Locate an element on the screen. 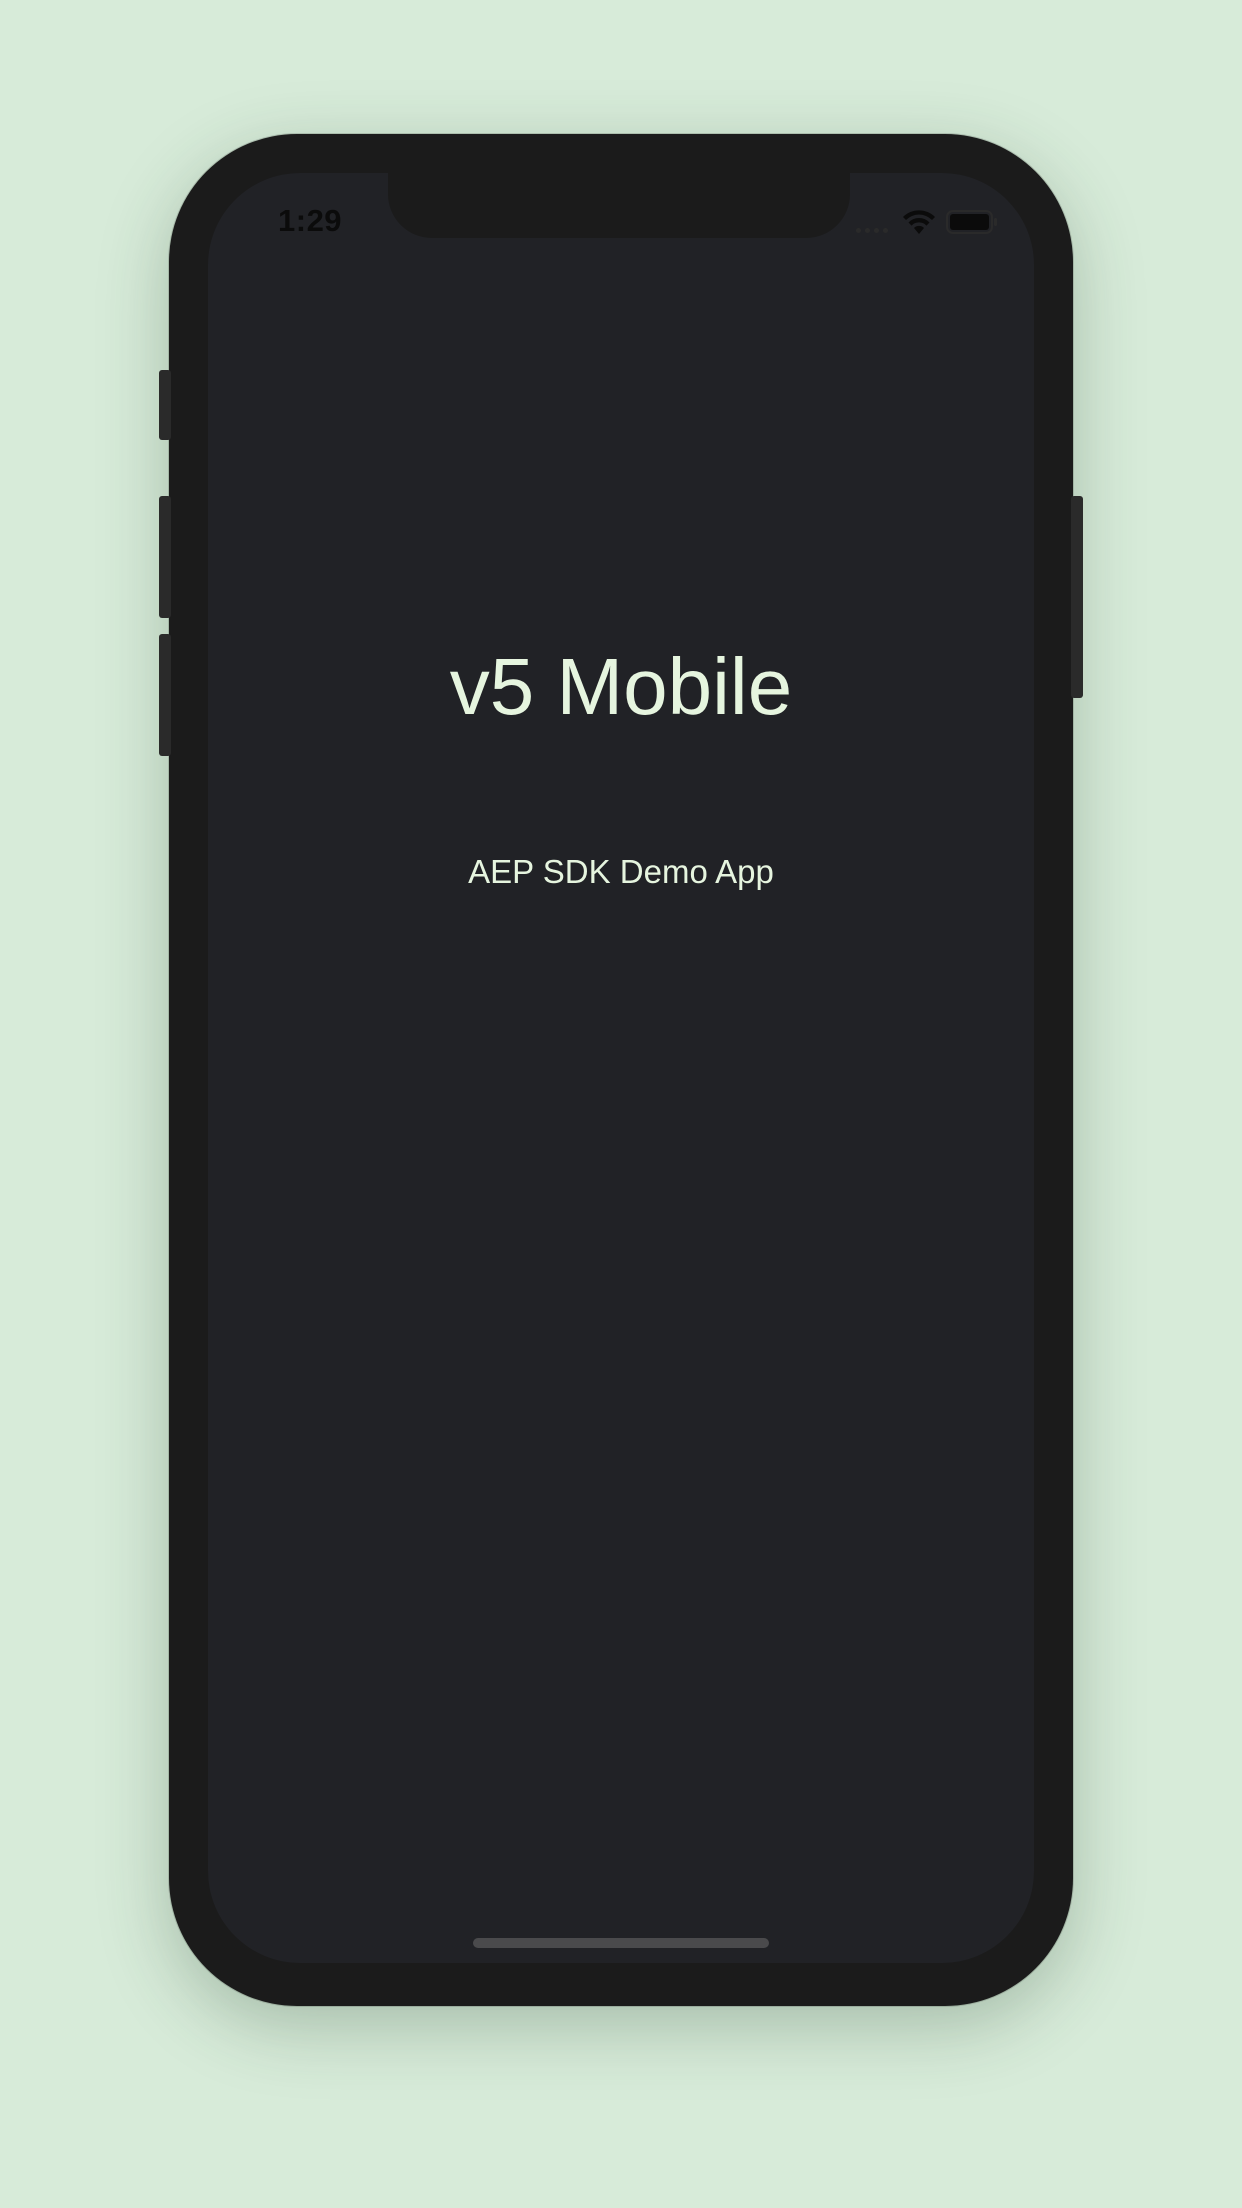 The width and height of the screenshot is (1242, 2208). volume-up-button is located at coordinates (165, 557).